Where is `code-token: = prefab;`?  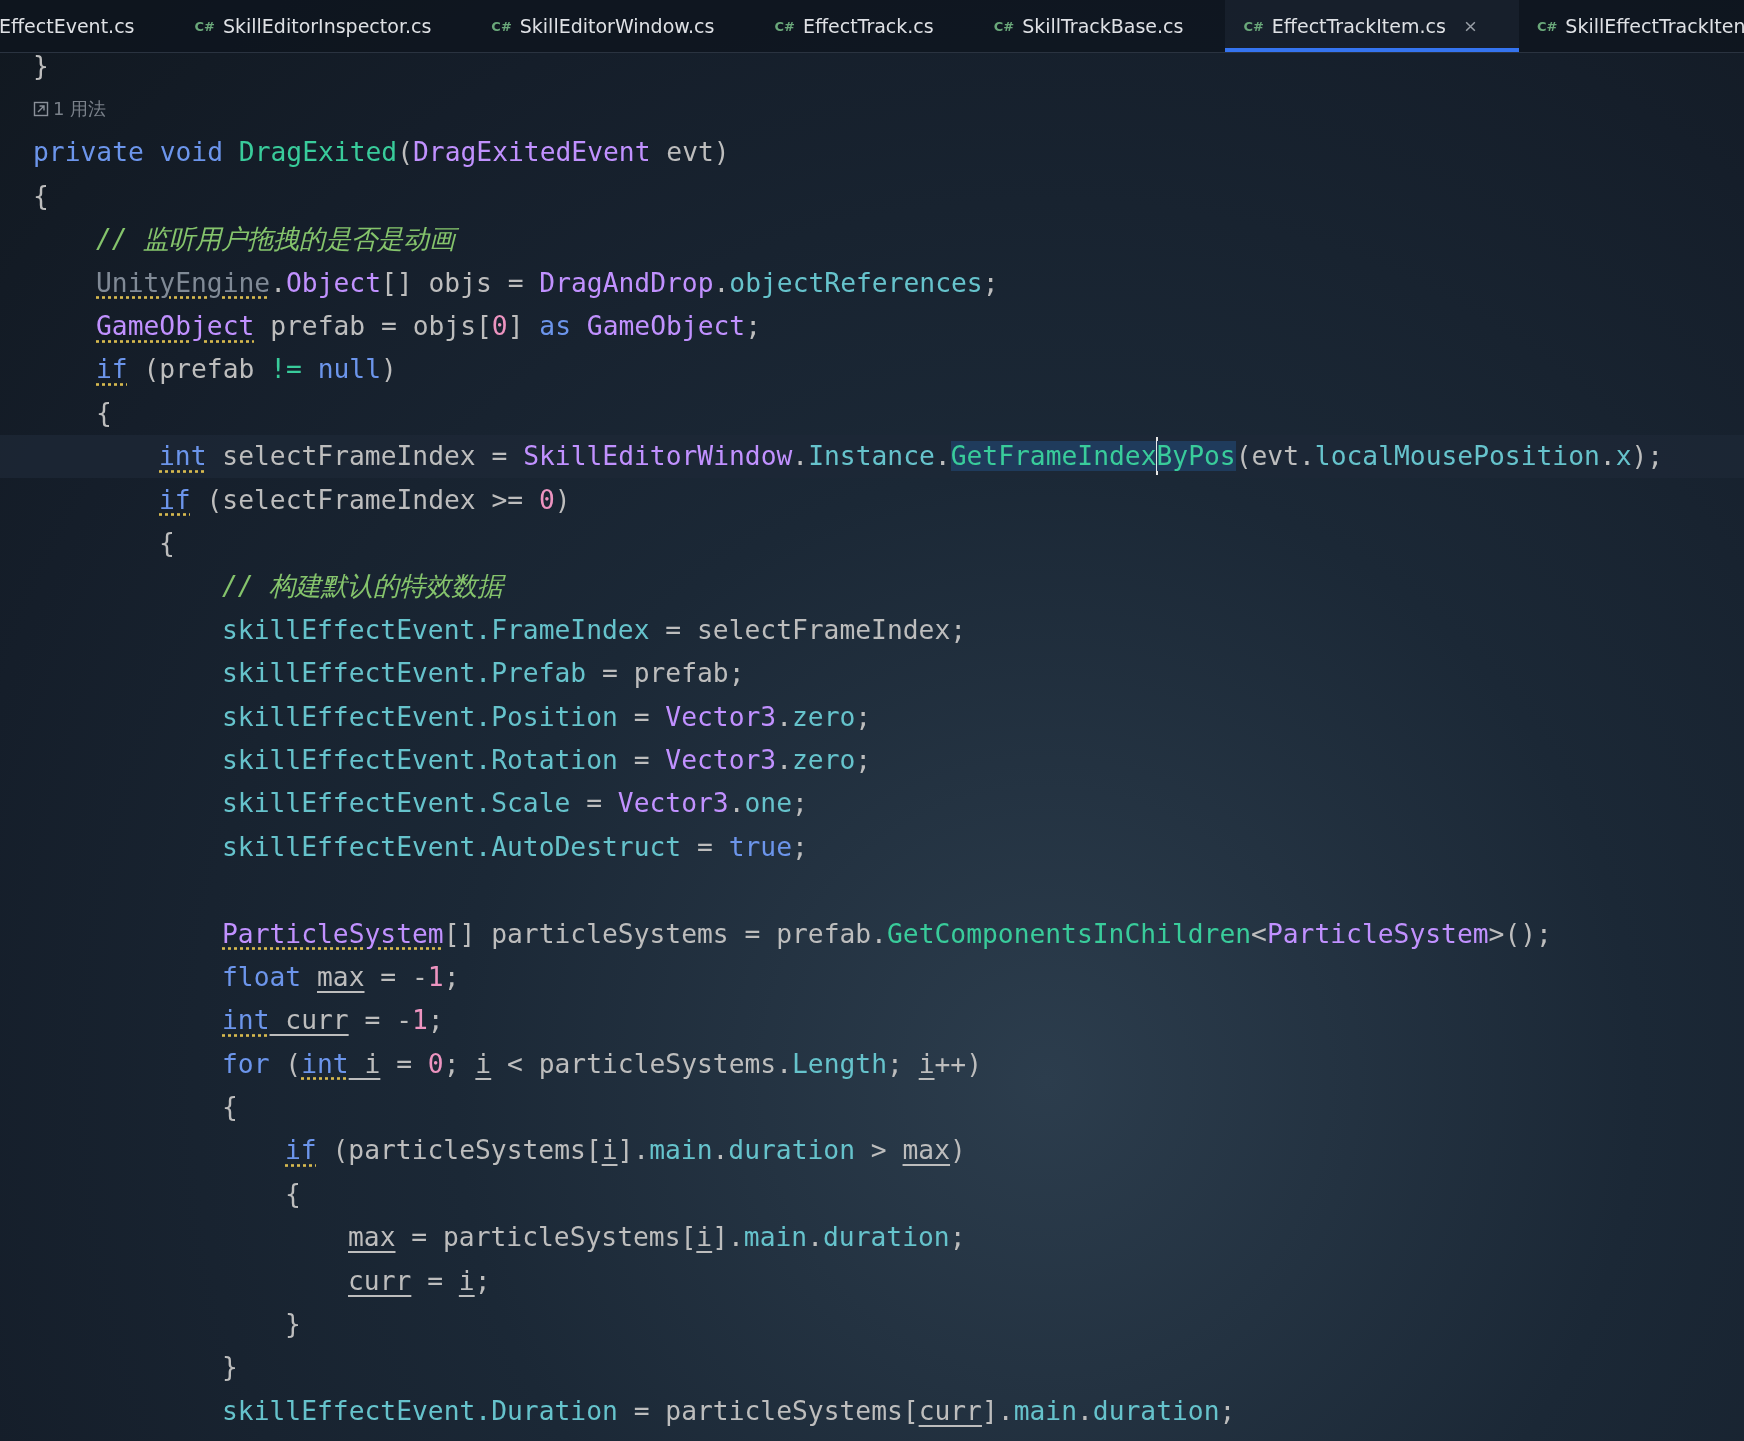 code-token: = prefab; is located at coordinates (672, 673).